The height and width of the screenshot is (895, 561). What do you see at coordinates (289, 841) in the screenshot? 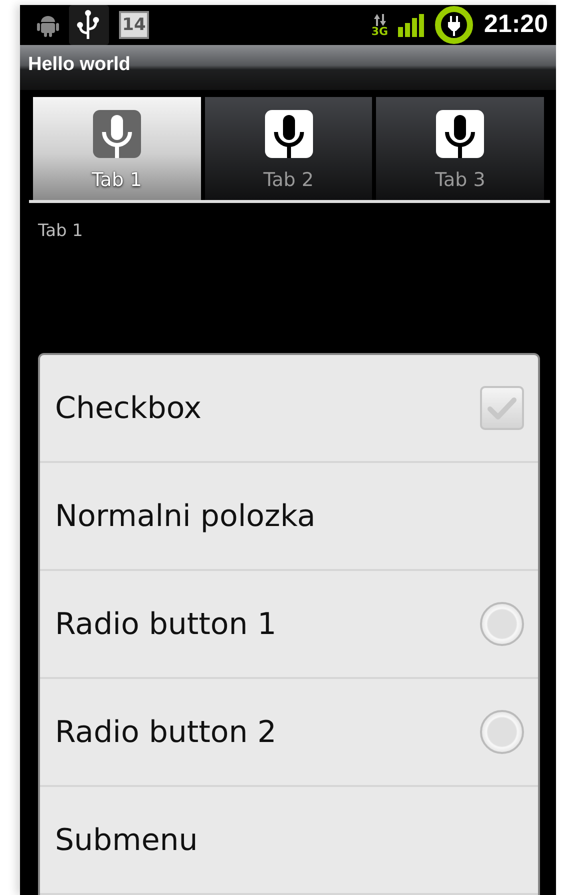
I see `menu-item: Submenu` at bounding box center [289, 841].